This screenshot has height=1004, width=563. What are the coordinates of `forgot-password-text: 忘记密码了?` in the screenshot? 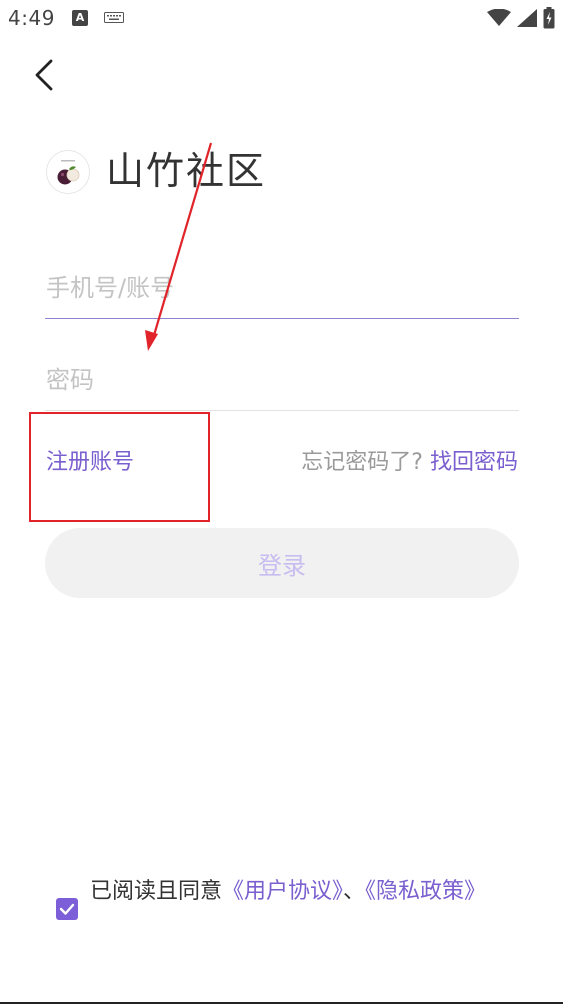 It's located at (362, 462).